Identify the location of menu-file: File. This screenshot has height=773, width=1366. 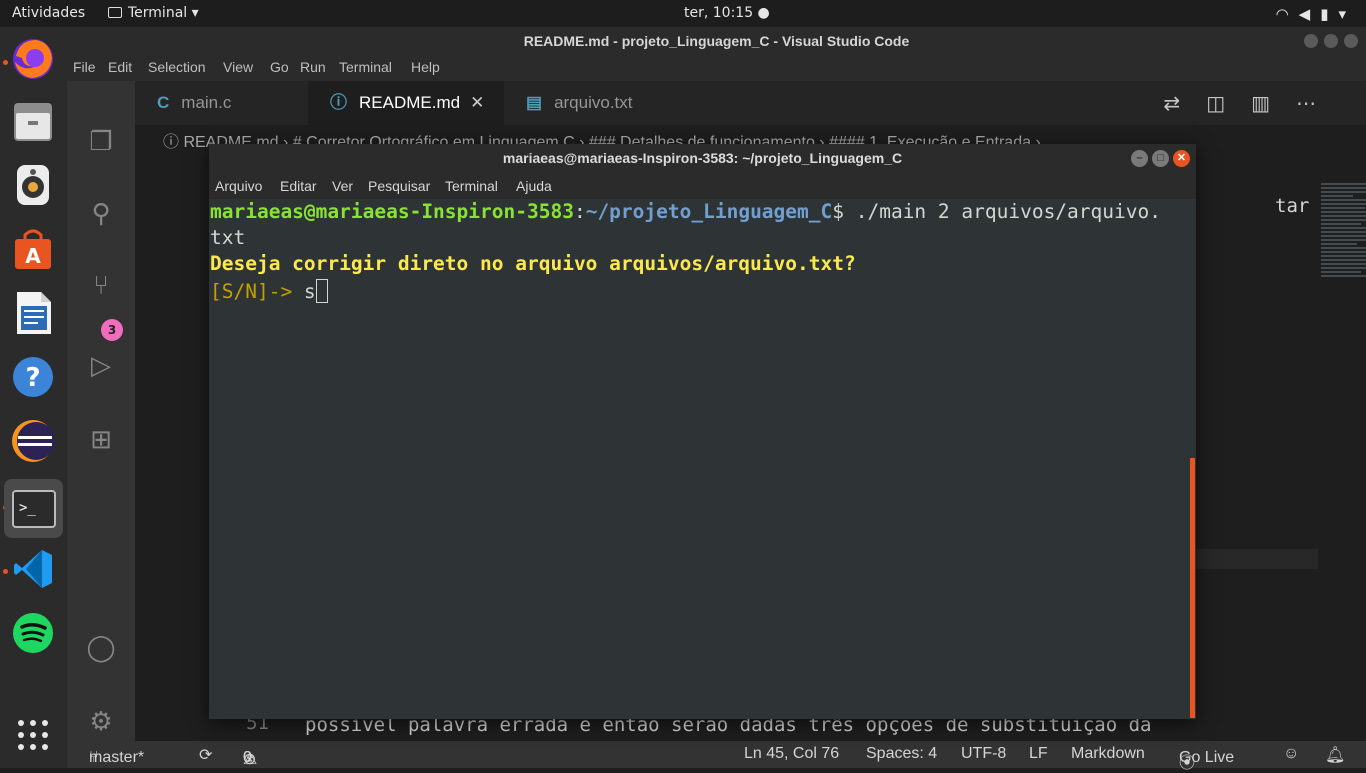
(84, 67).